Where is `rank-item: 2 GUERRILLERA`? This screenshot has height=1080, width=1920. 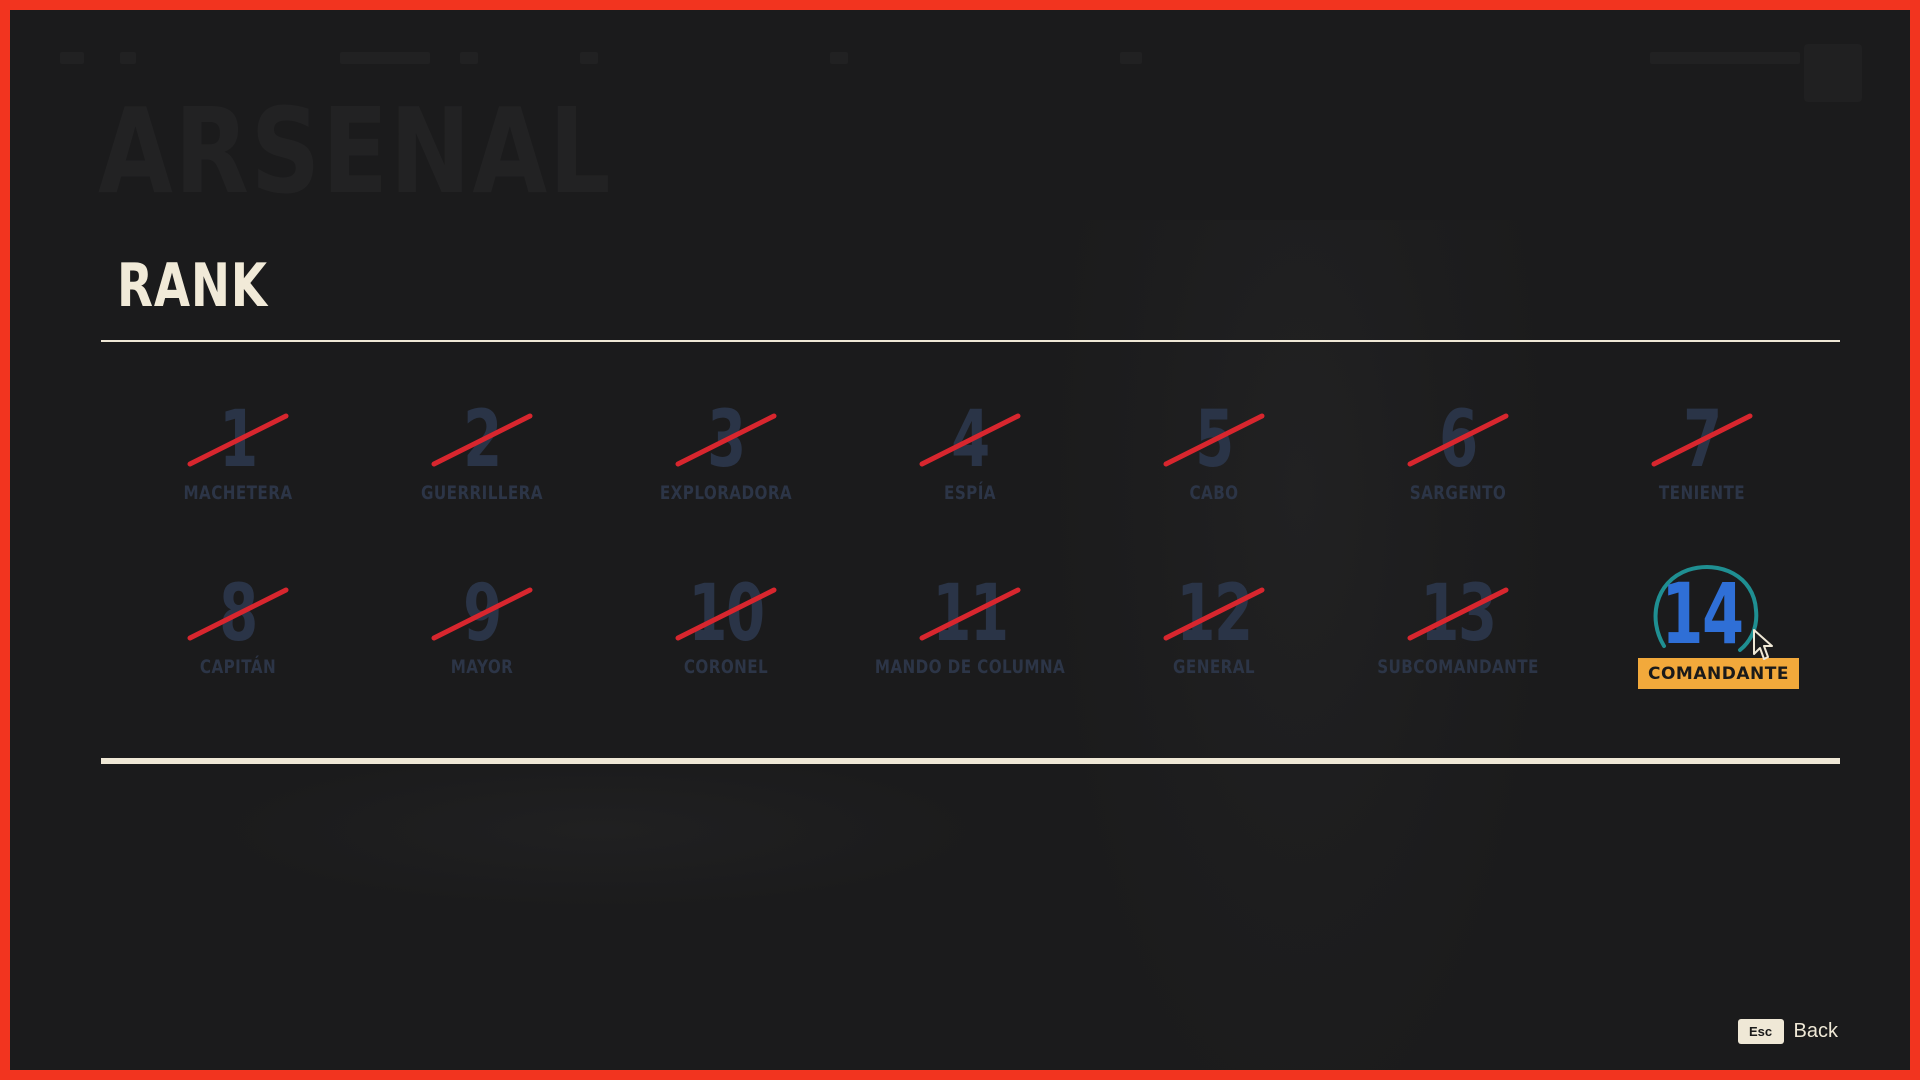
rank-item: 2 GUERRILLERA is located at coordinates (482, 470).